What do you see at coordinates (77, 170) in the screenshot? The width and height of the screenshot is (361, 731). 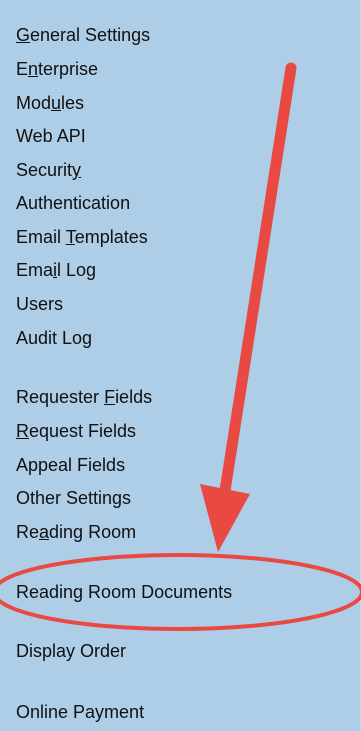 I see `accesskey-letter: y` at bounding box center [77, 170].